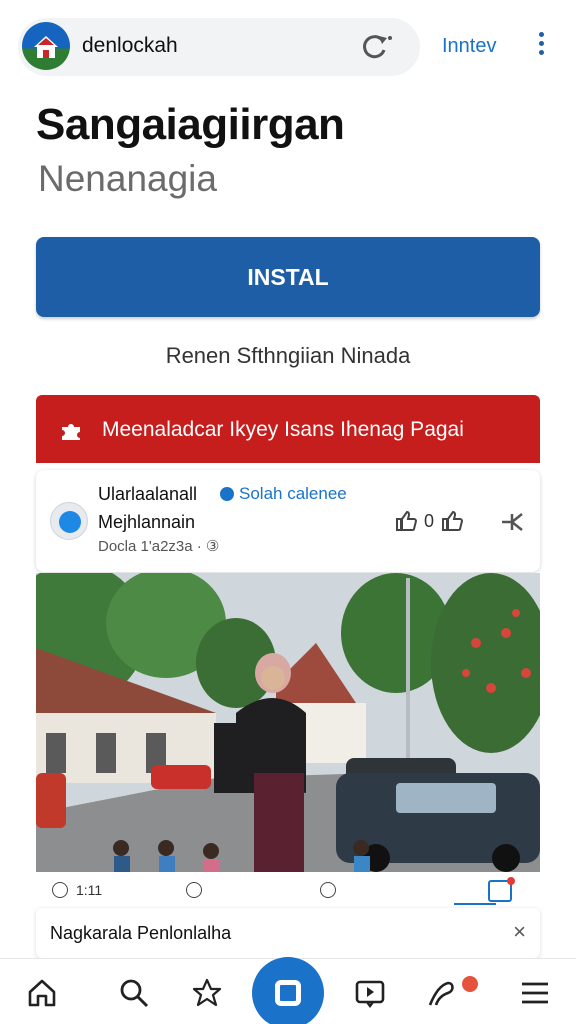 The height and width of the screenshot is (1024, 576). I want to click on center-action-icon, so click(288, 990).